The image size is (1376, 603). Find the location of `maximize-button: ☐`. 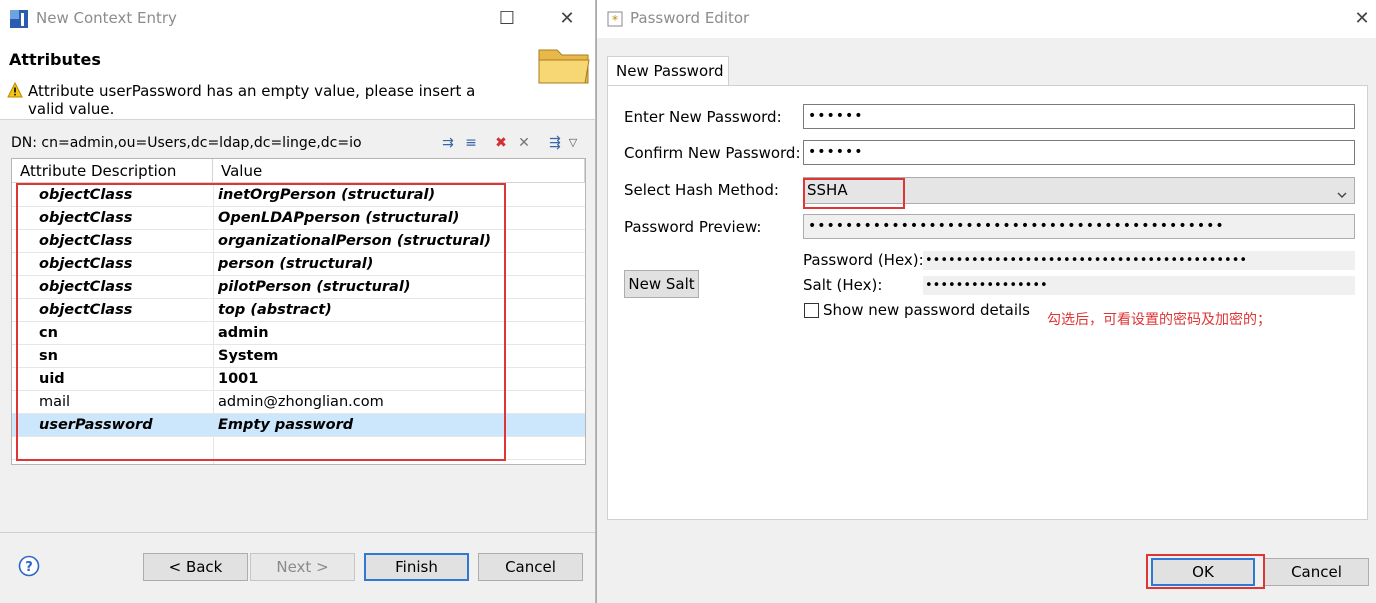

maximize-button: ☐ is located at coordinates (507, 19).